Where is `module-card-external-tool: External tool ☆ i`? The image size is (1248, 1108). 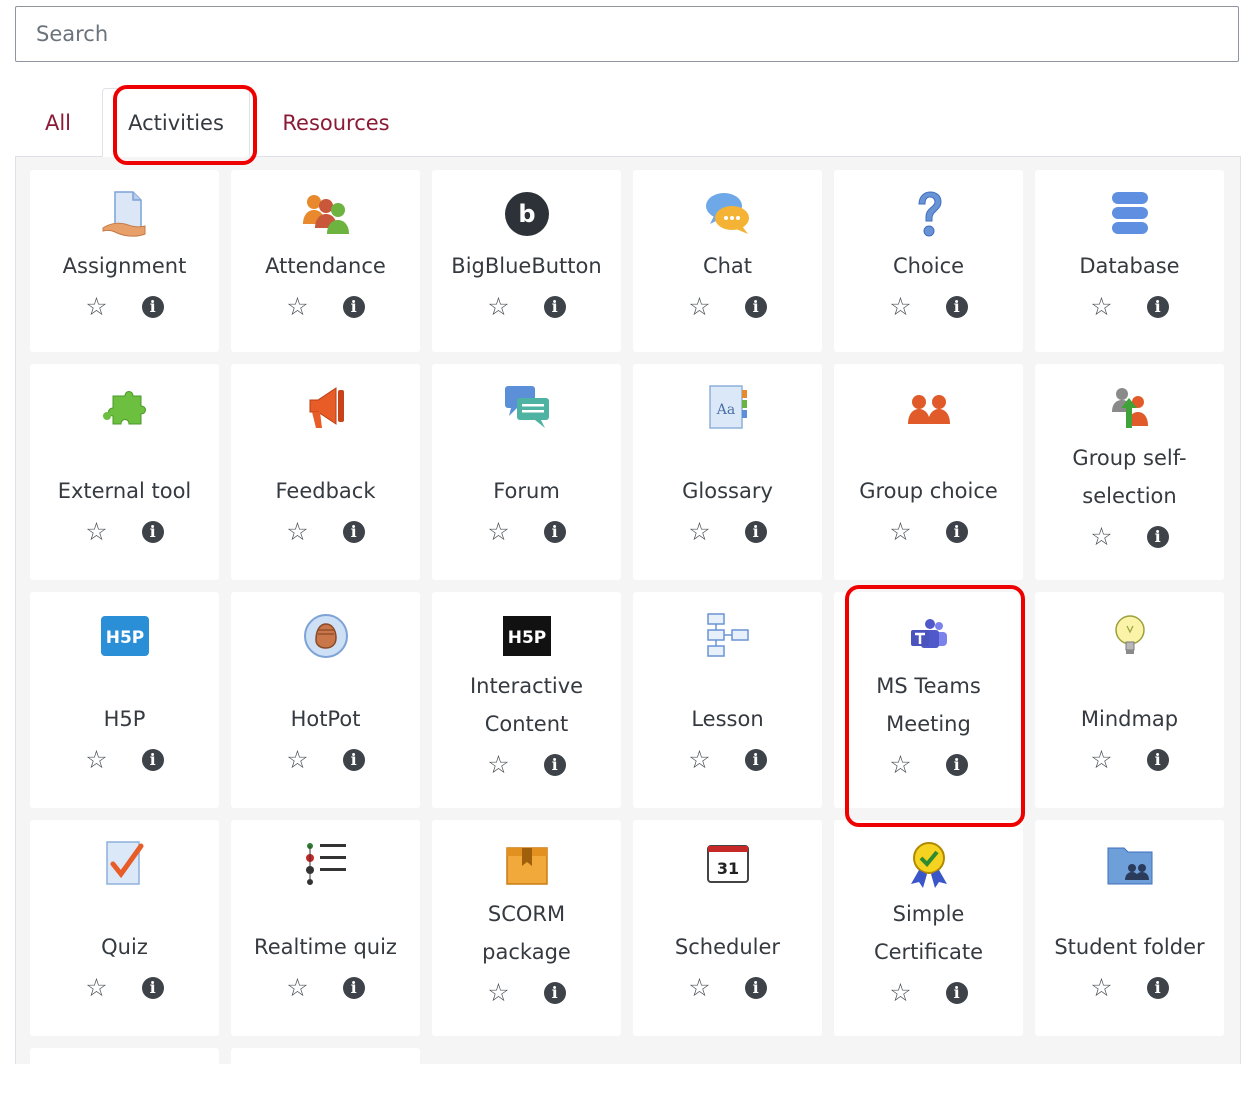
module-card-external-tool: External tool ☆ i is located at coordinates (124, 472).